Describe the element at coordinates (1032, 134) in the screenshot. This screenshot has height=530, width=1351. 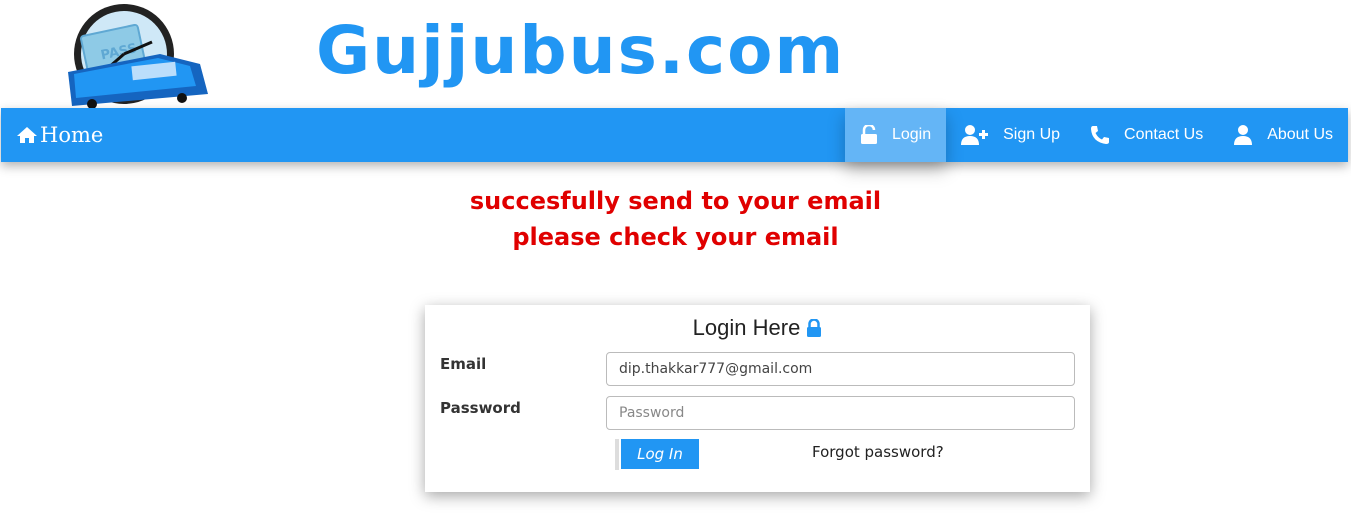
I see `nav-item-label: Sign Up` at that location.